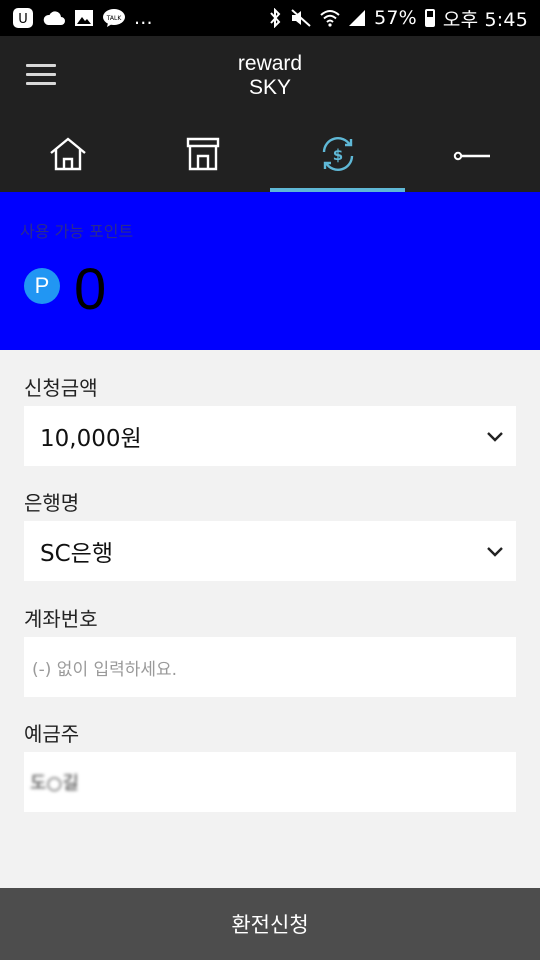  I want to click on battery-percent: 57%, so click(395, 18).